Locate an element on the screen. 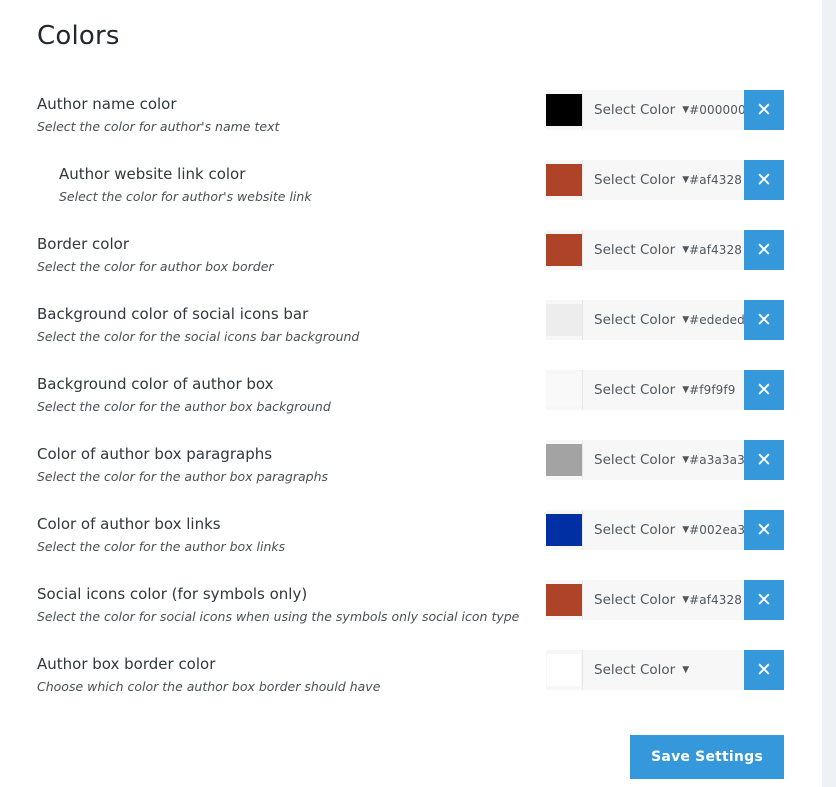  color-picker: Select Color ▼ #000000 ✕ is located at coordinates (665, 110).